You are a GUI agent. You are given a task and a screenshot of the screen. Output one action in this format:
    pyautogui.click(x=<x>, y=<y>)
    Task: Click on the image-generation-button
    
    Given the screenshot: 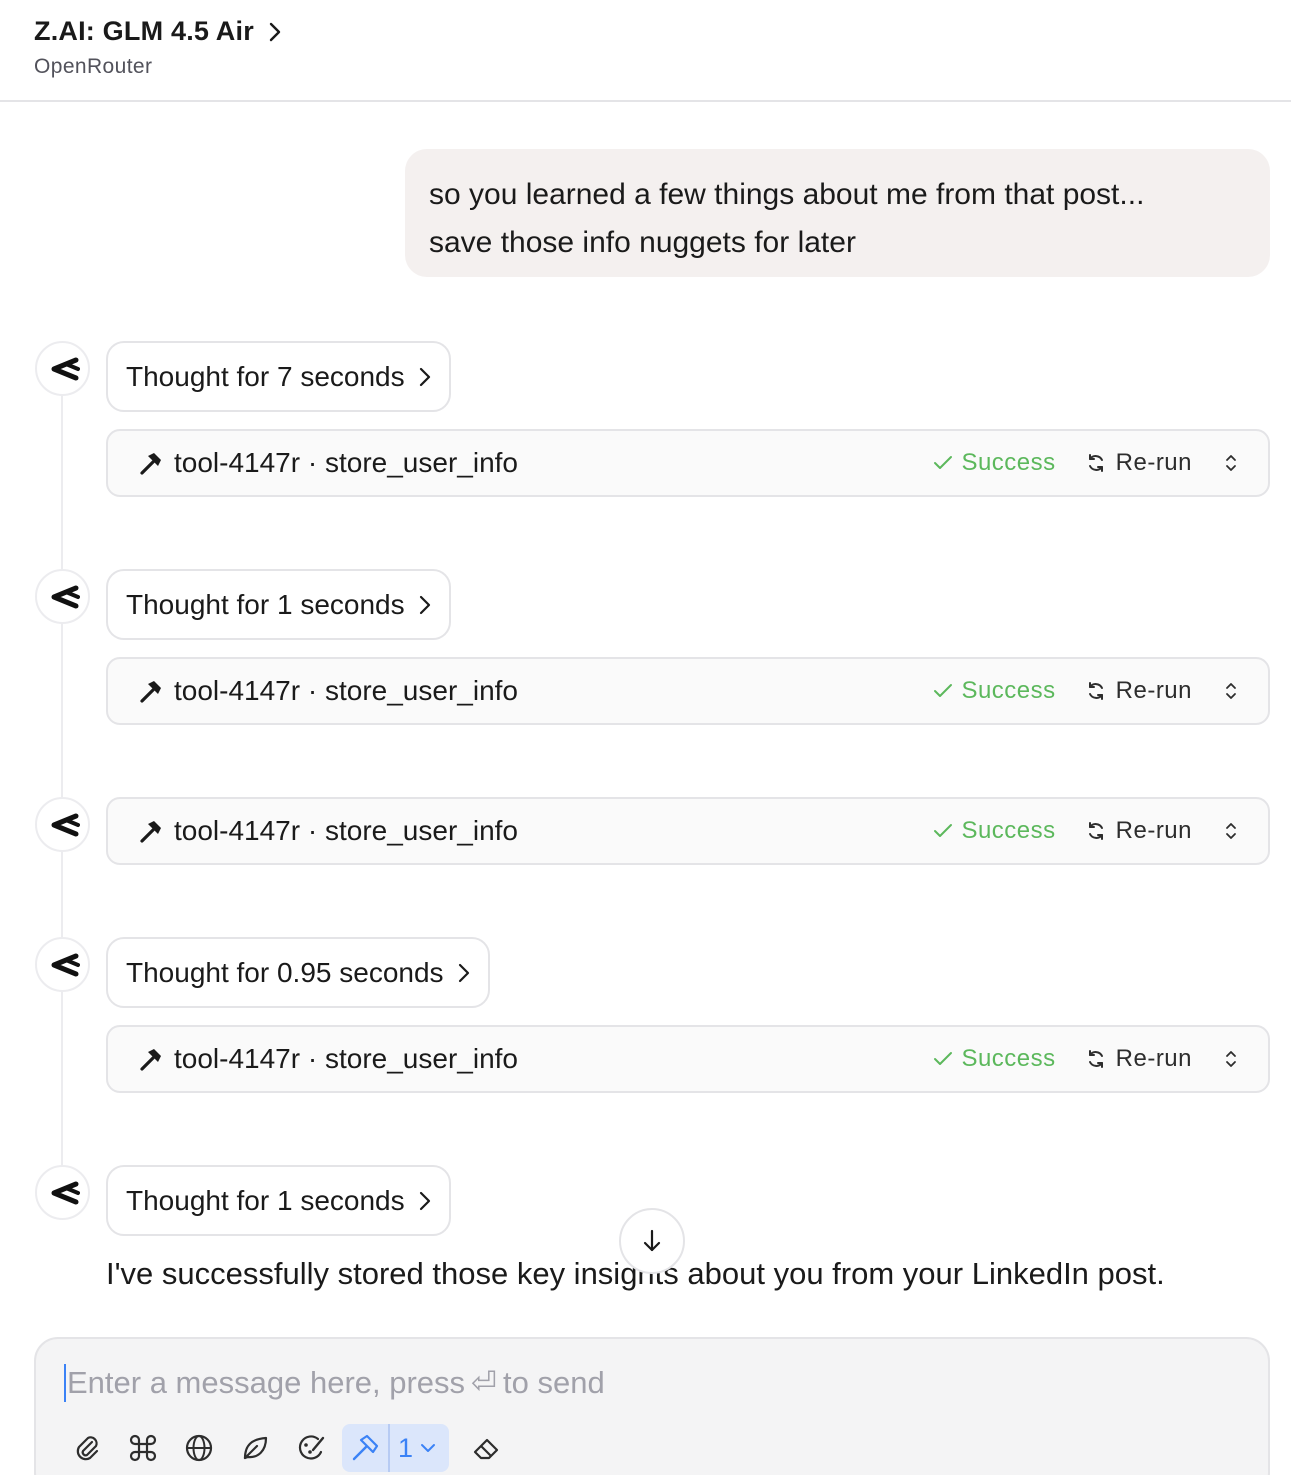 What is the action you would take?
    pyautogui.click(x=311, y=1448)
    